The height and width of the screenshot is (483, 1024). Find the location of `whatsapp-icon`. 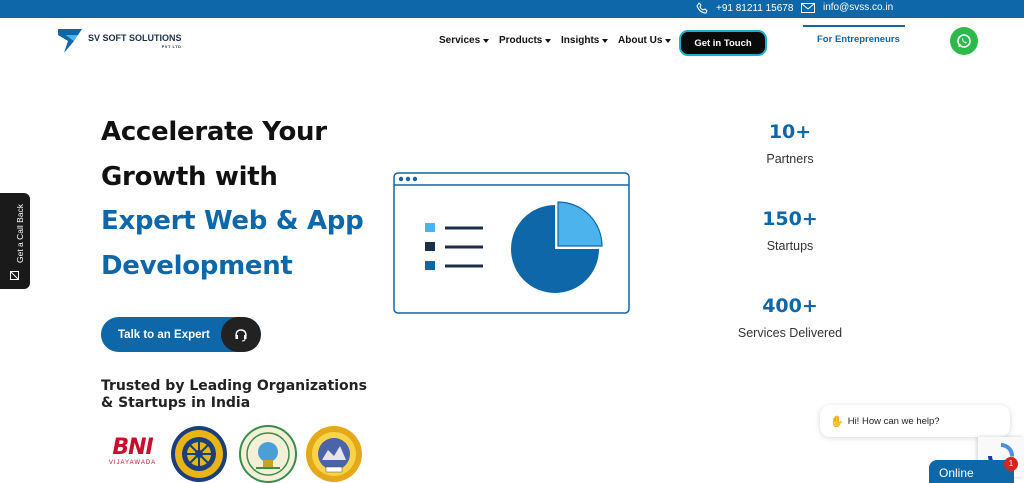

whatsapp-icon is located at coordinates (964, 41).